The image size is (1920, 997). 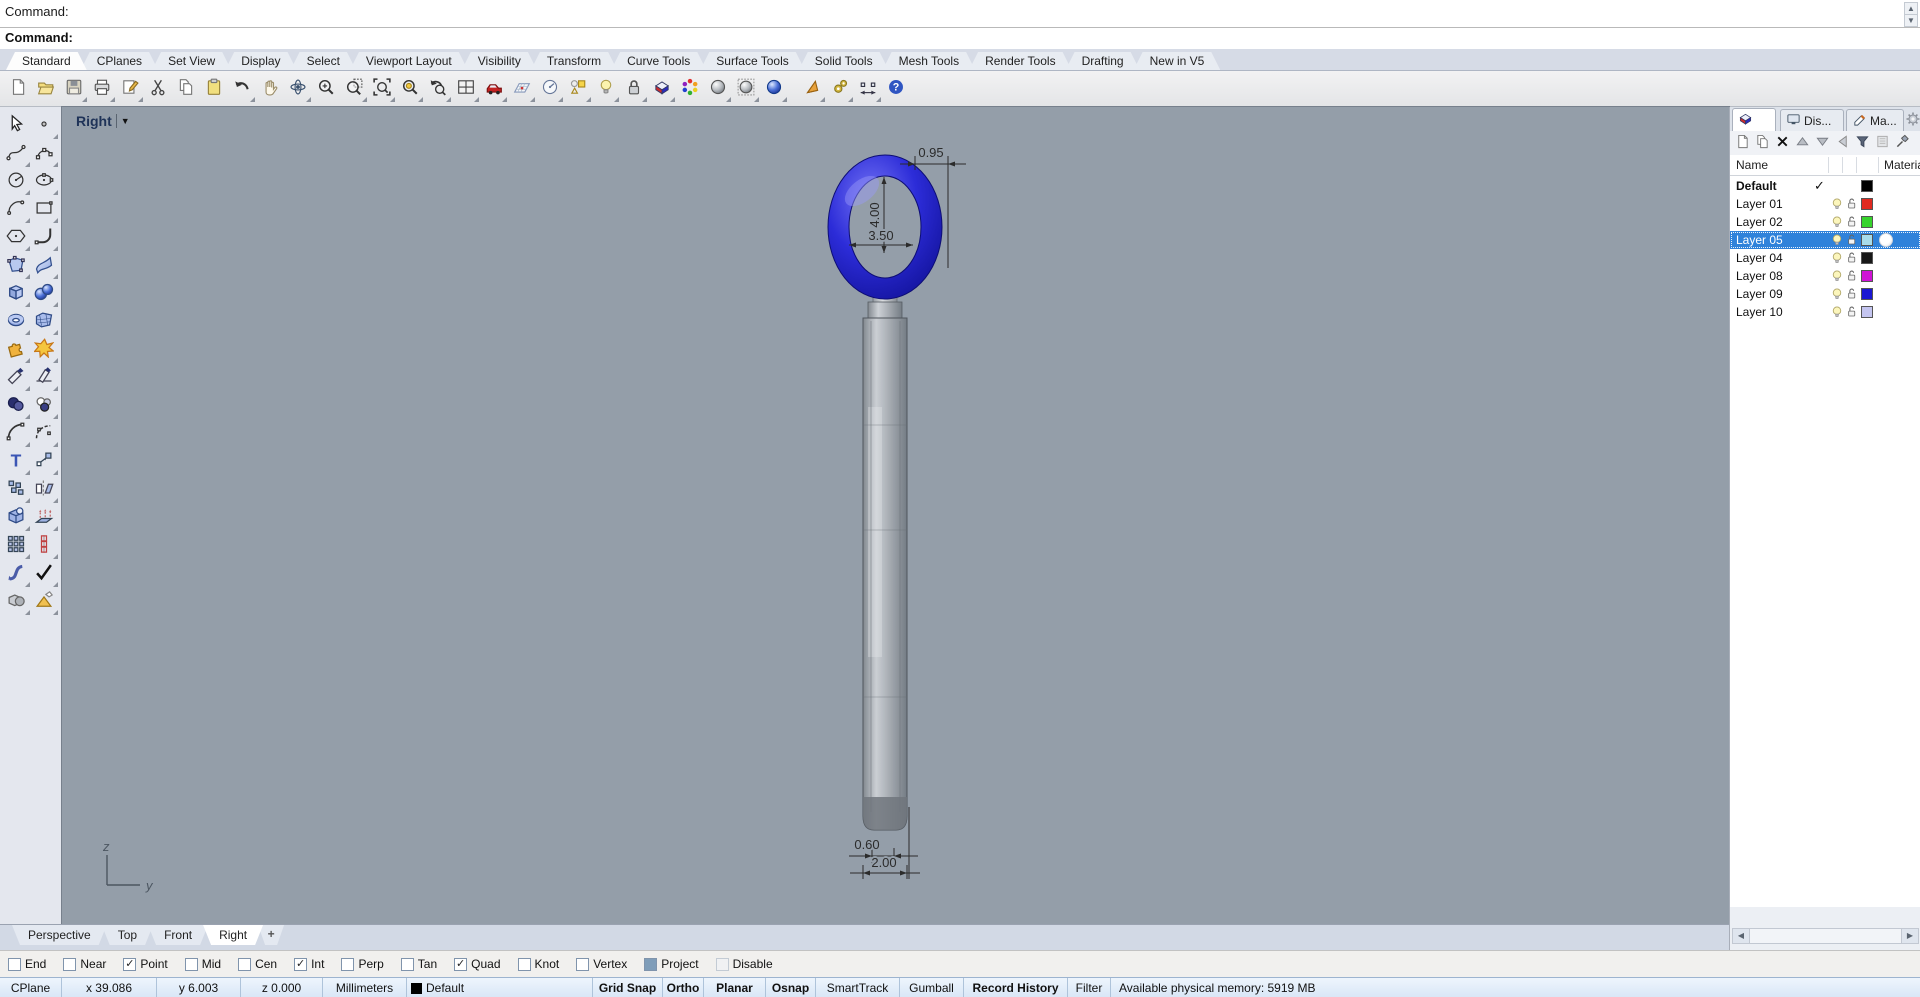 What do you see at coordinates (744, 964) in the screenshot?
I see `osnap-disable: Disable` at bounding box center [744, 964].